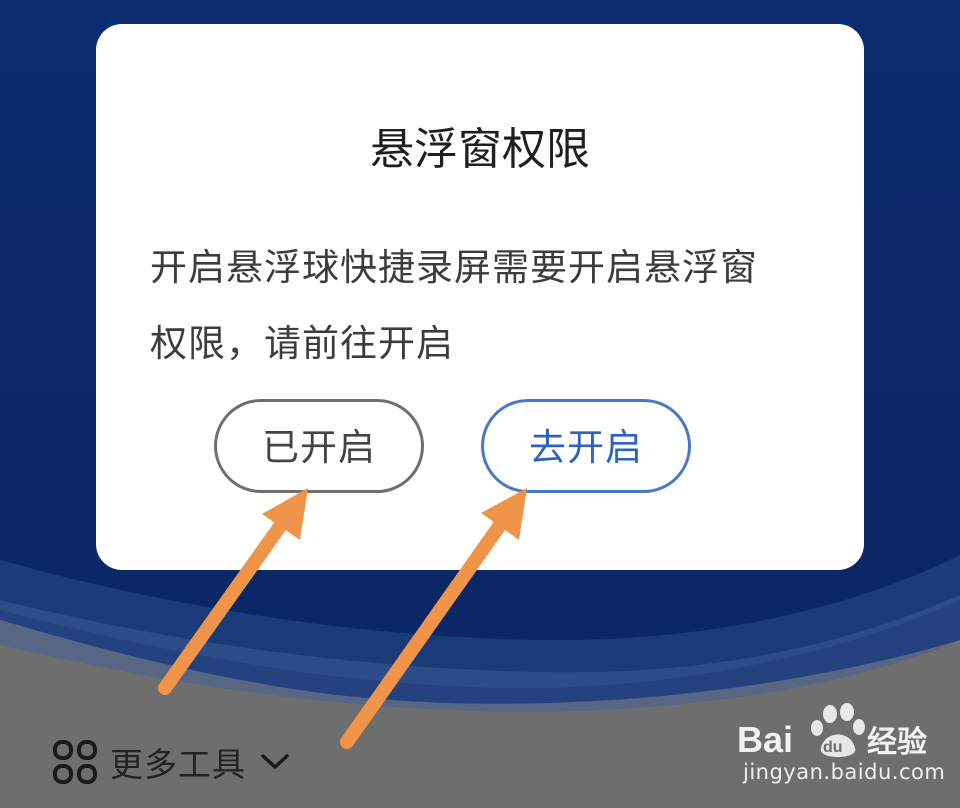 This screenshot has height=808, width=960. Describe the element at coordinates (586, 446) in the screenshot. I see `go-enable-button: 去开启` at that location.